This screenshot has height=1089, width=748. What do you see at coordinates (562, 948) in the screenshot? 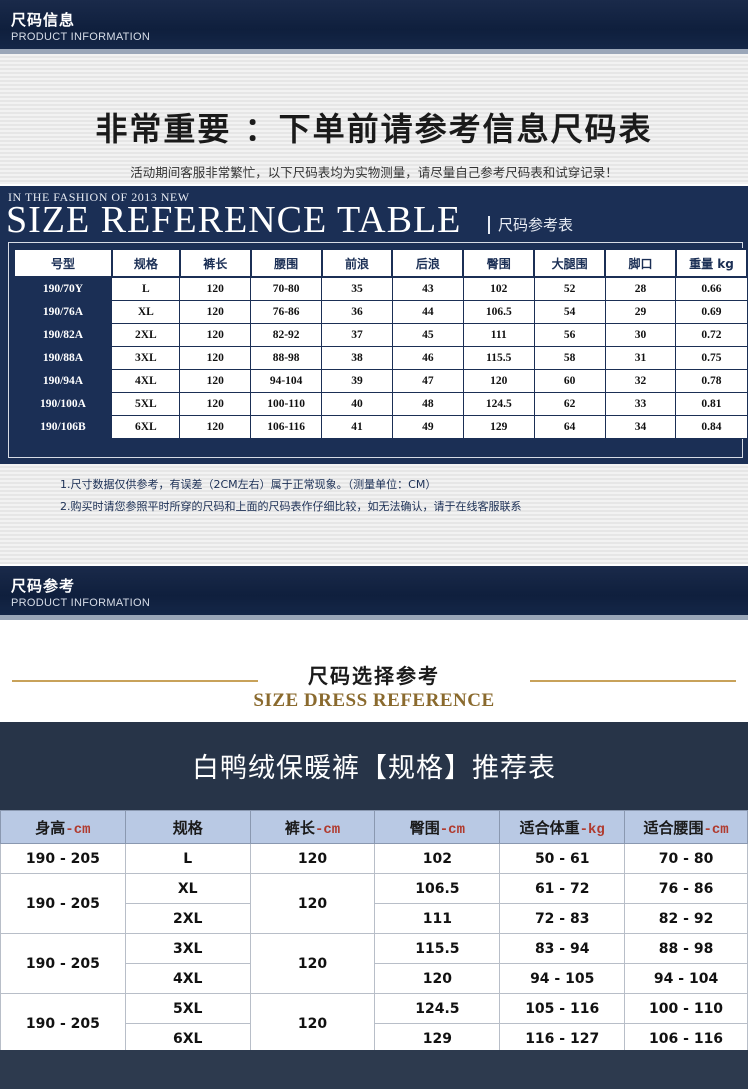
I see `weight-cell: 83 - 94` at bounding box center [562, 948].